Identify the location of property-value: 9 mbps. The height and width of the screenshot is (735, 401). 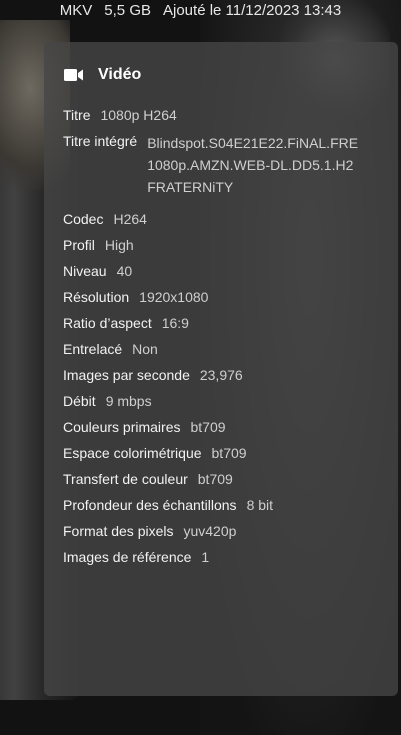
(128, 401).